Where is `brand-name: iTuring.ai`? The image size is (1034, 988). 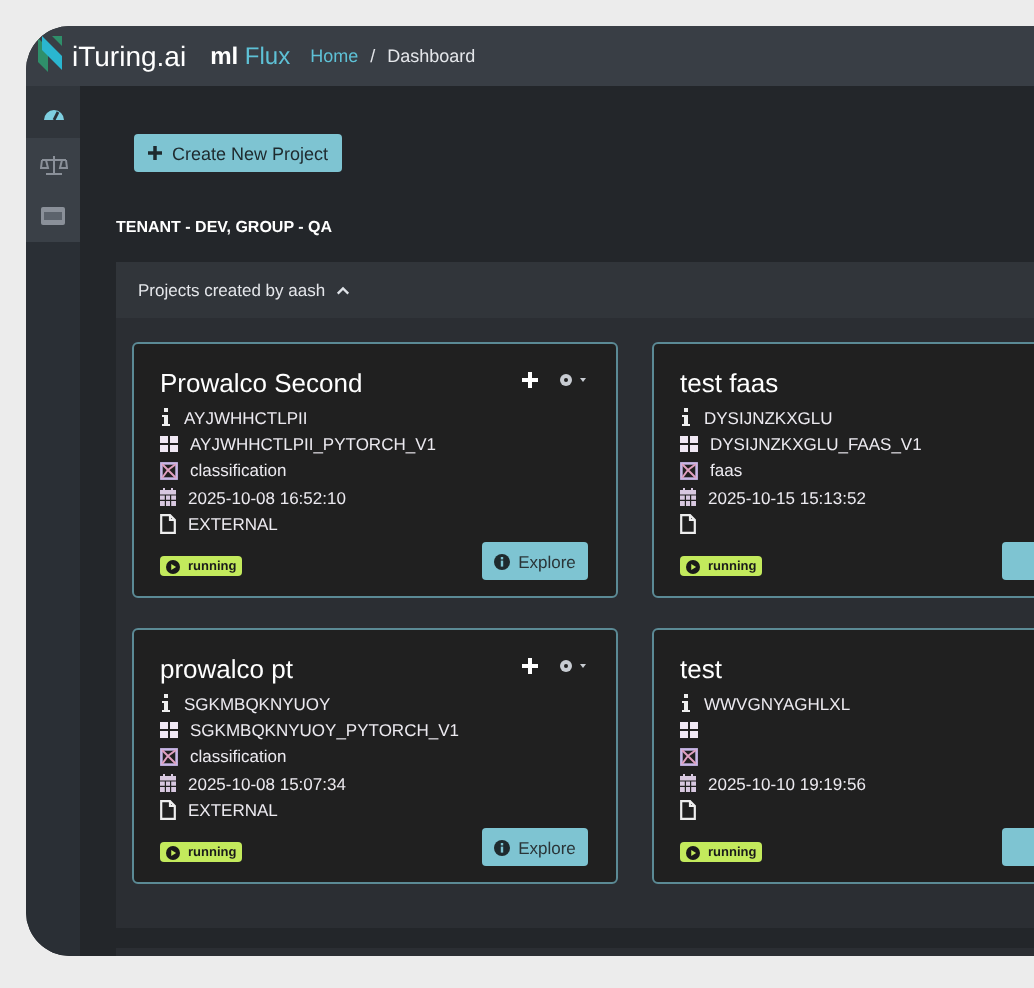 brand-name: iTuring.ai is located at coordinates (129, 56).